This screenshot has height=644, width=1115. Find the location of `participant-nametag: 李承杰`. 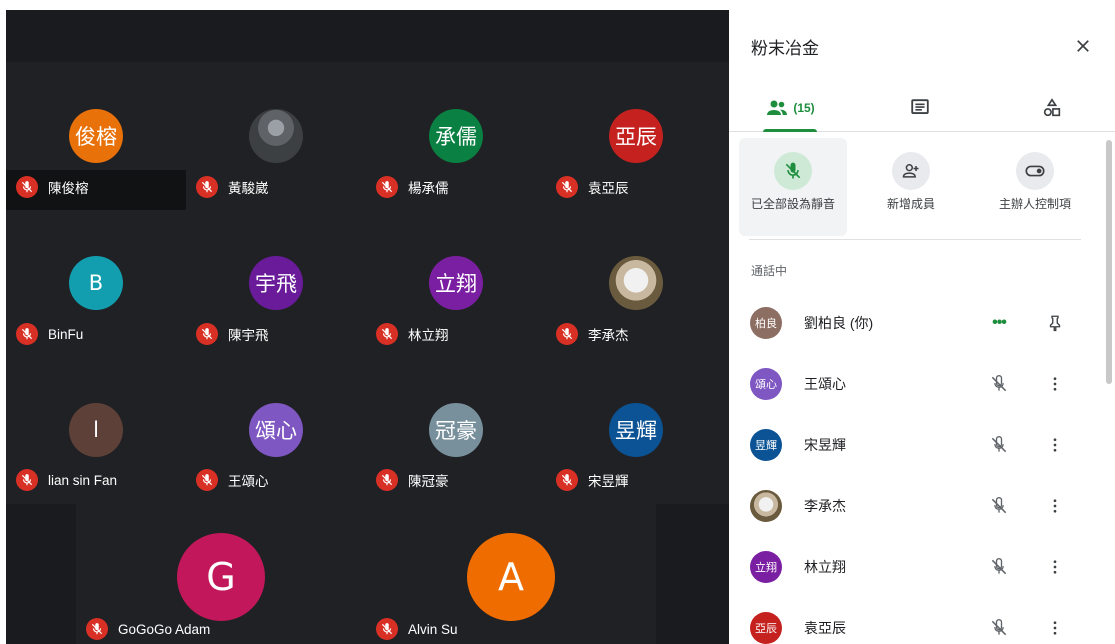

participant-nametag: 李承杰 is located at coordinates (592, 334).